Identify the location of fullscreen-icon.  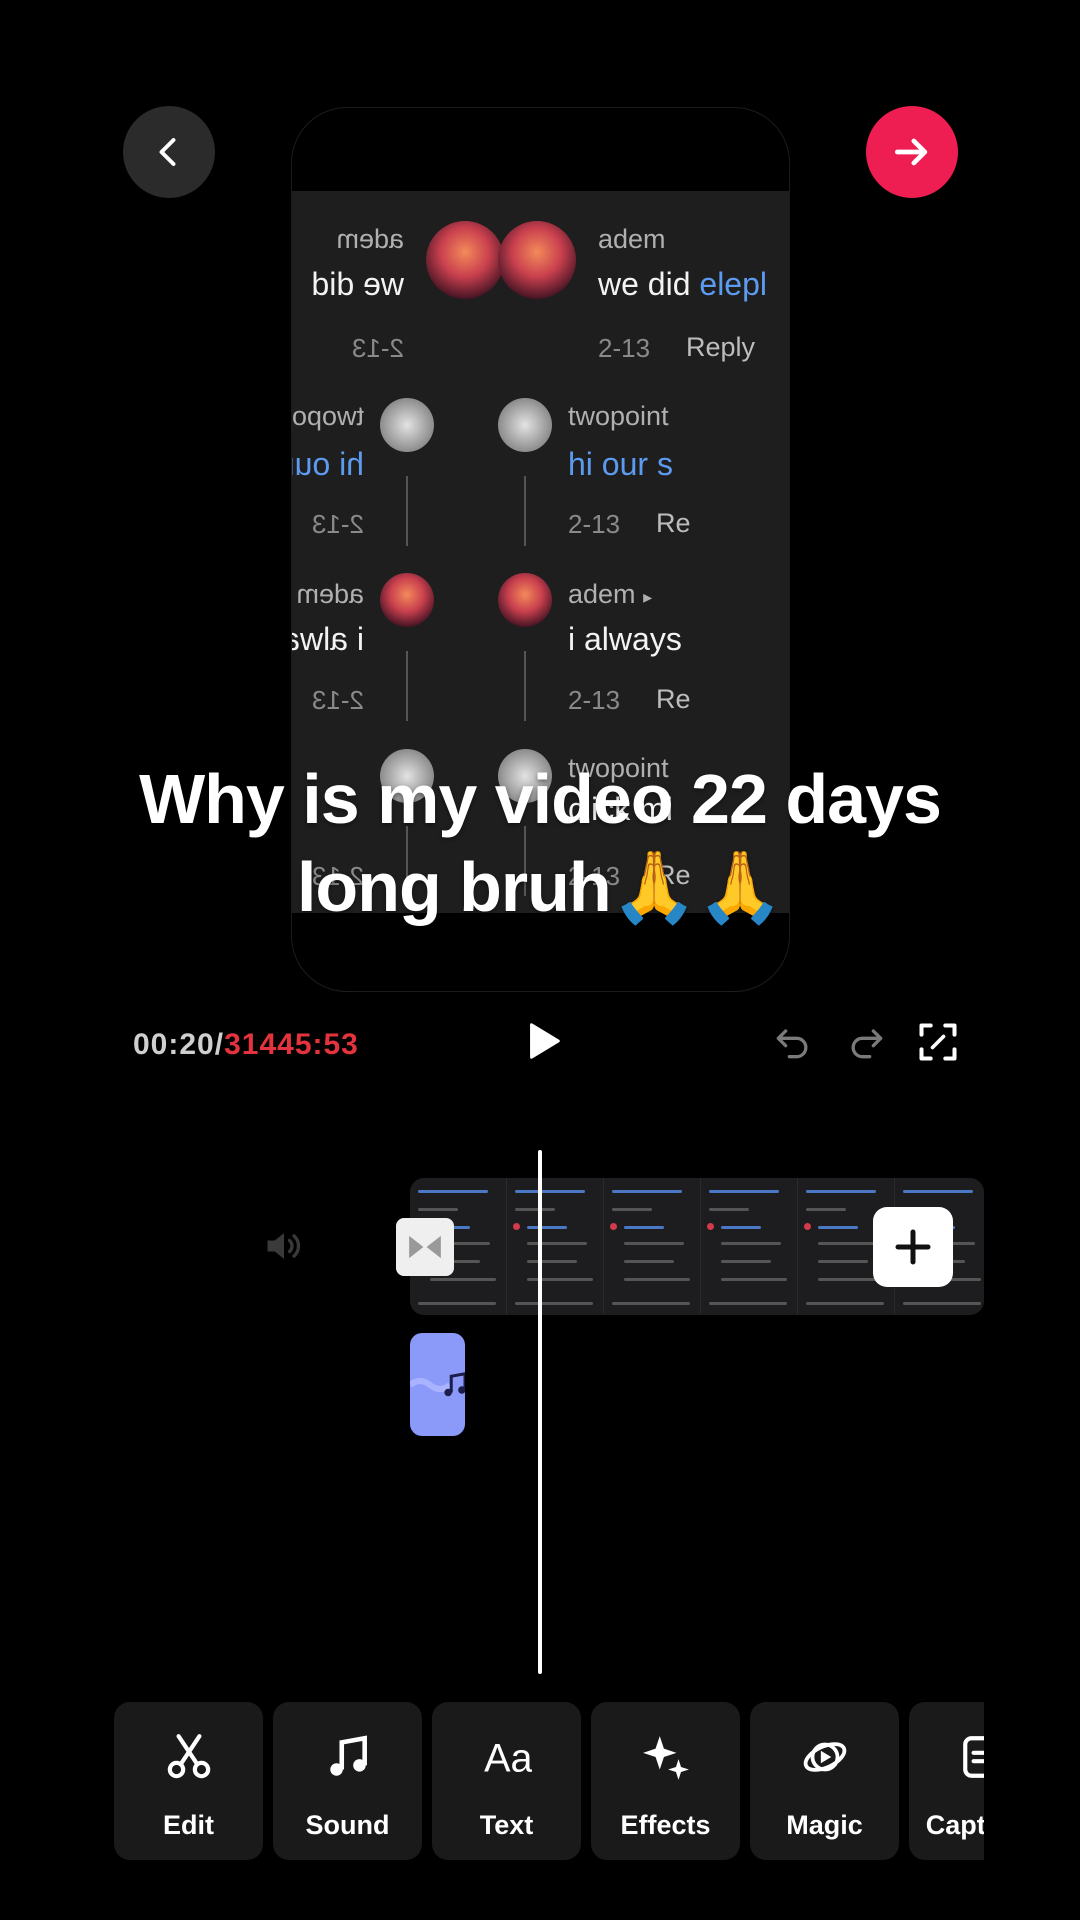
(938, 1042).